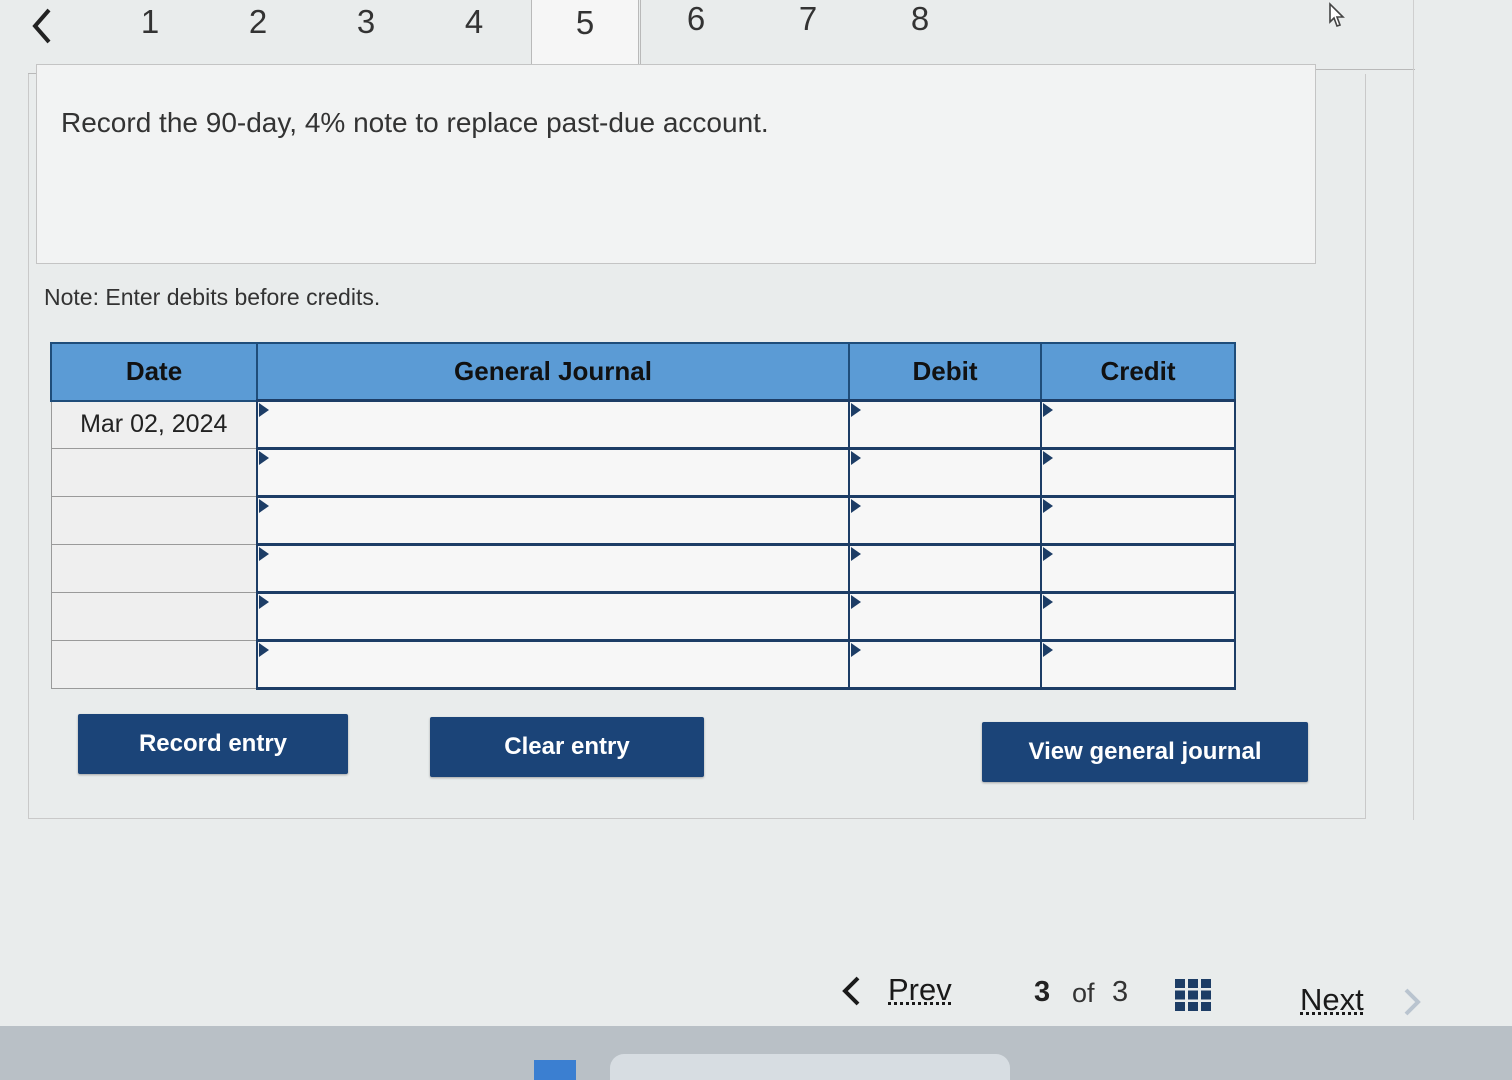 The image size is (1512, 1080). What do you see at coordinates (920, 990) in the screenshot?
I see `prev-link: Prev` at bounding box center [920, 990].